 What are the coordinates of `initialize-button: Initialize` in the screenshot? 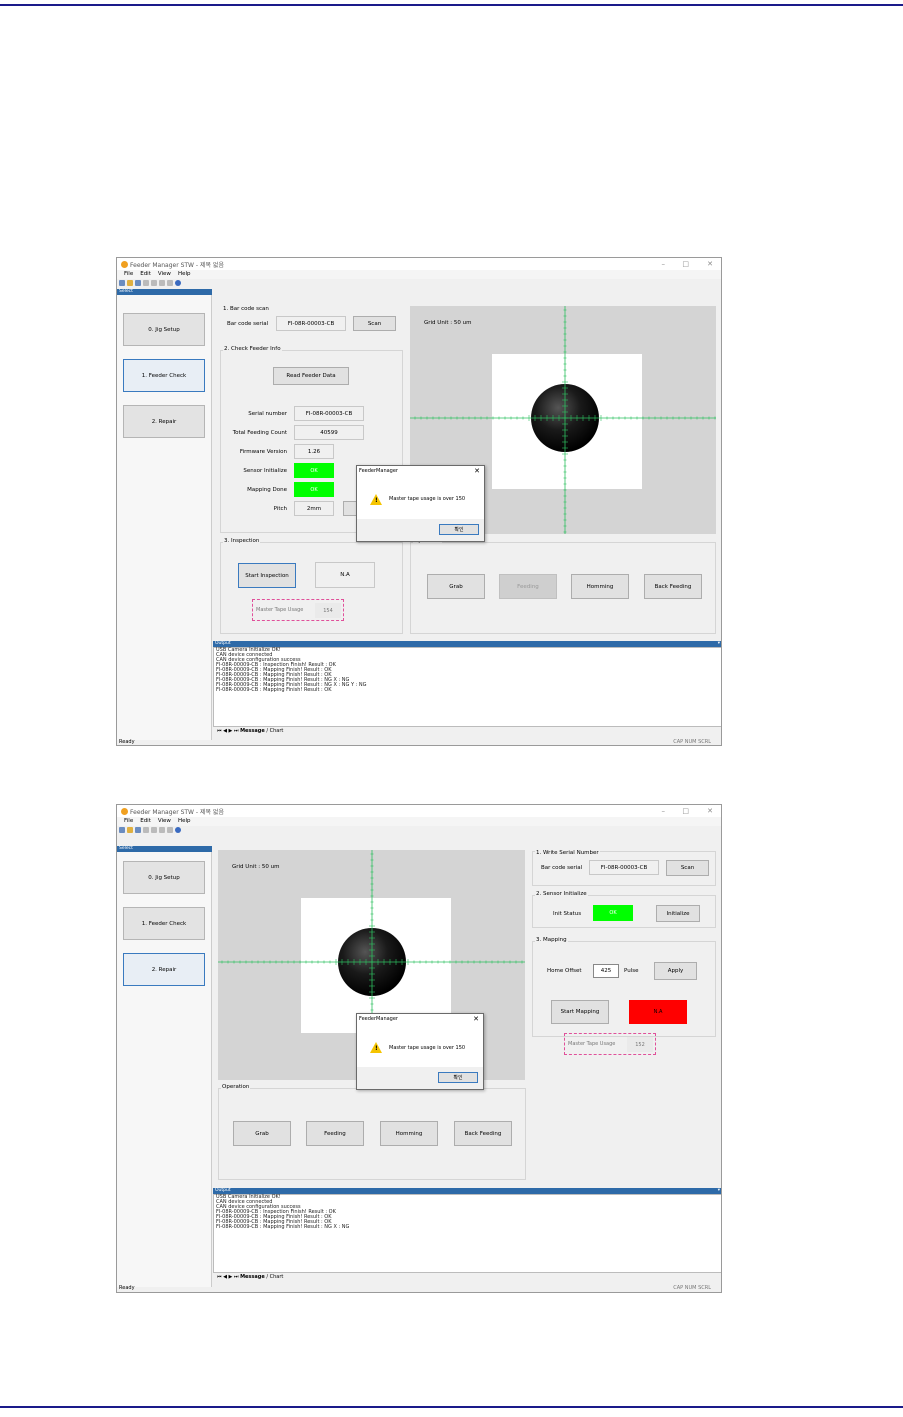 It's located at (678, 913).